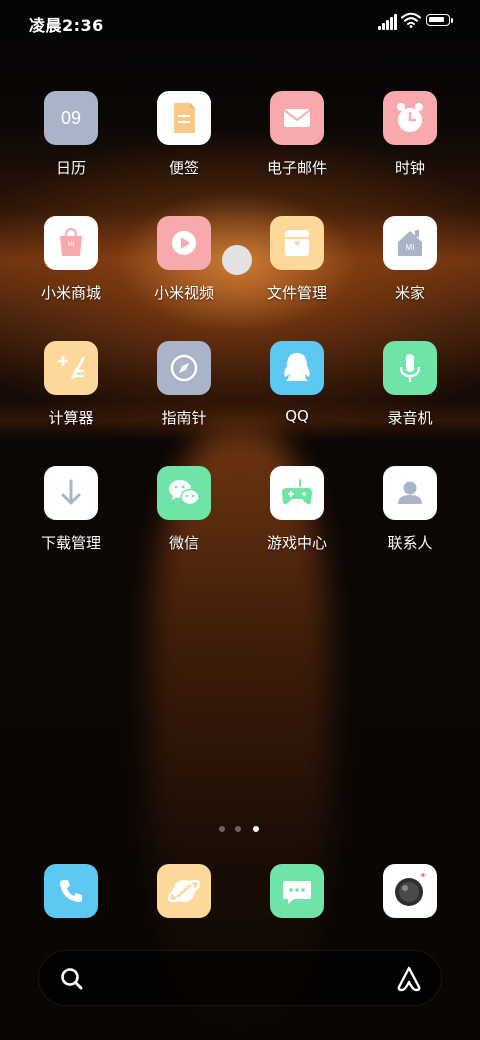 The width and height of the screenshot is (480, 1040). I want to click on dock-messages, so click(297, 891).